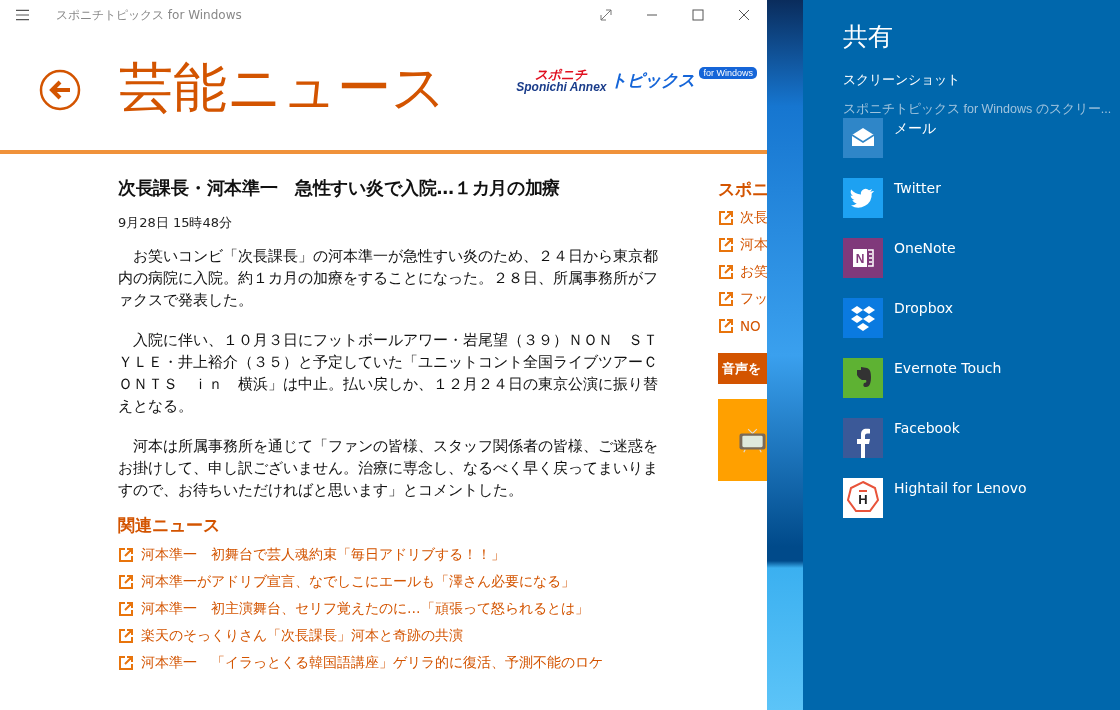  What do you see at coordinates (863, 378) in the screenshot?
I see `evernote-app-icon` at bounding box center [863, 378].